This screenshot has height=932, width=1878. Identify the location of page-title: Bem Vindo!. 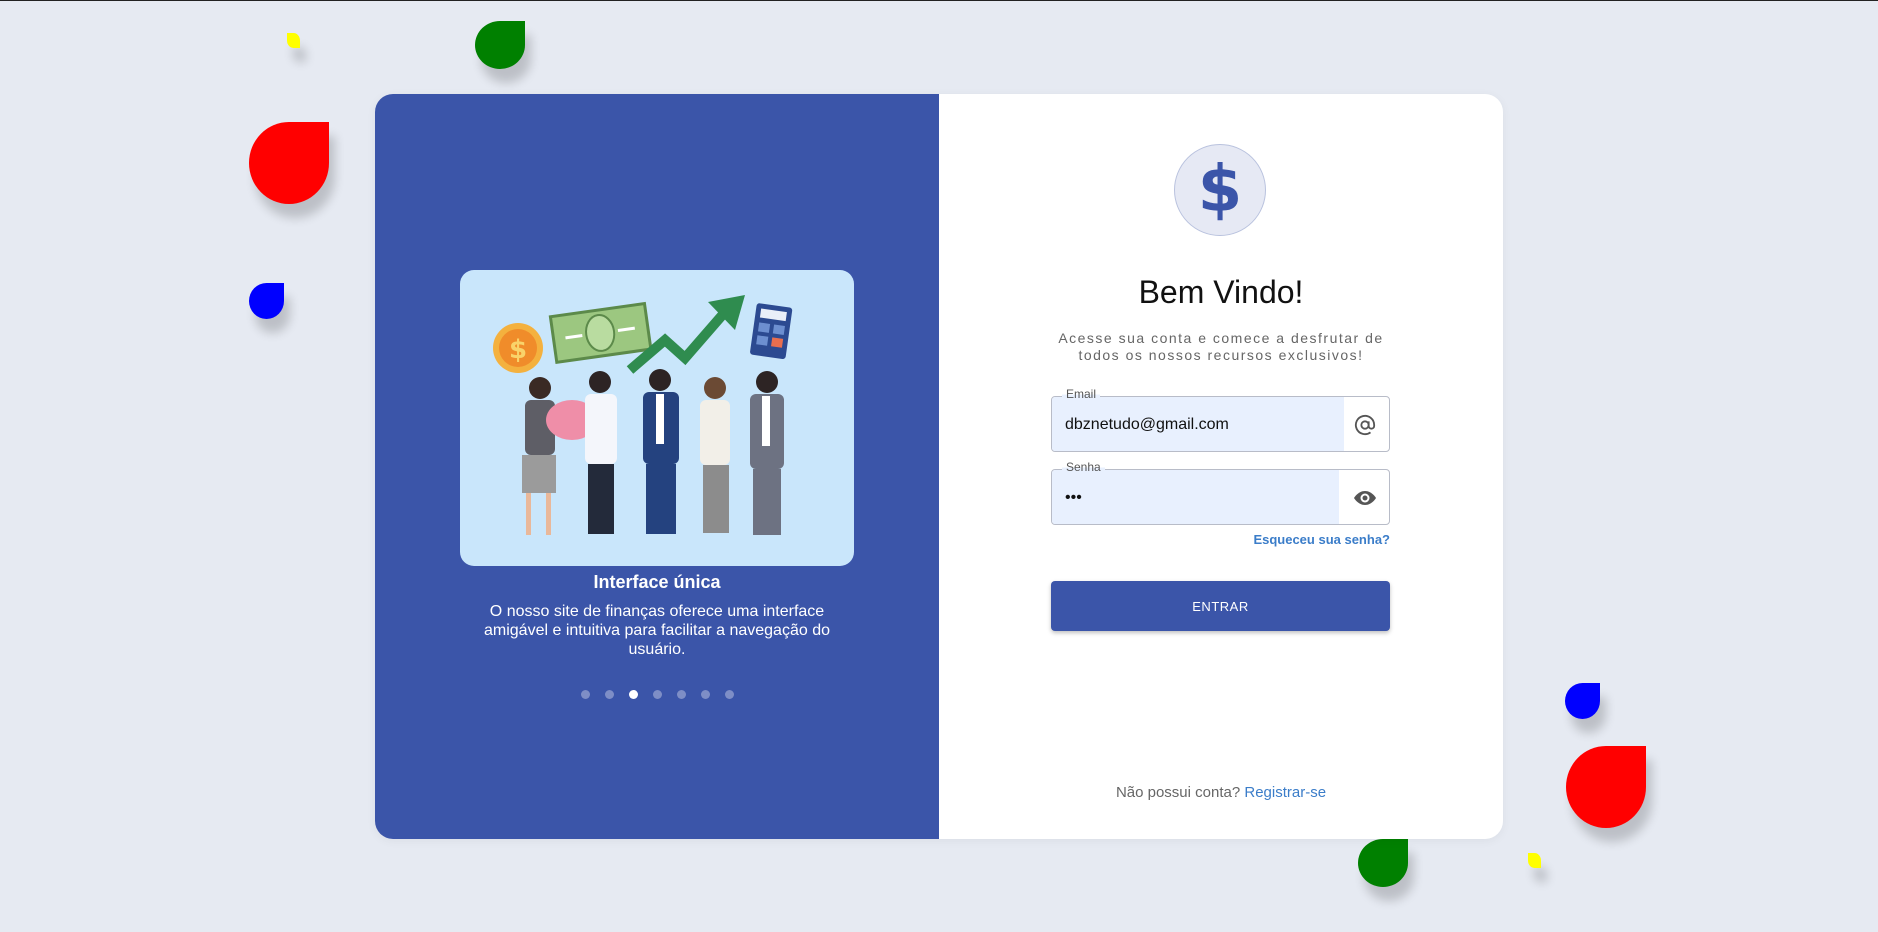
(1221, 292).